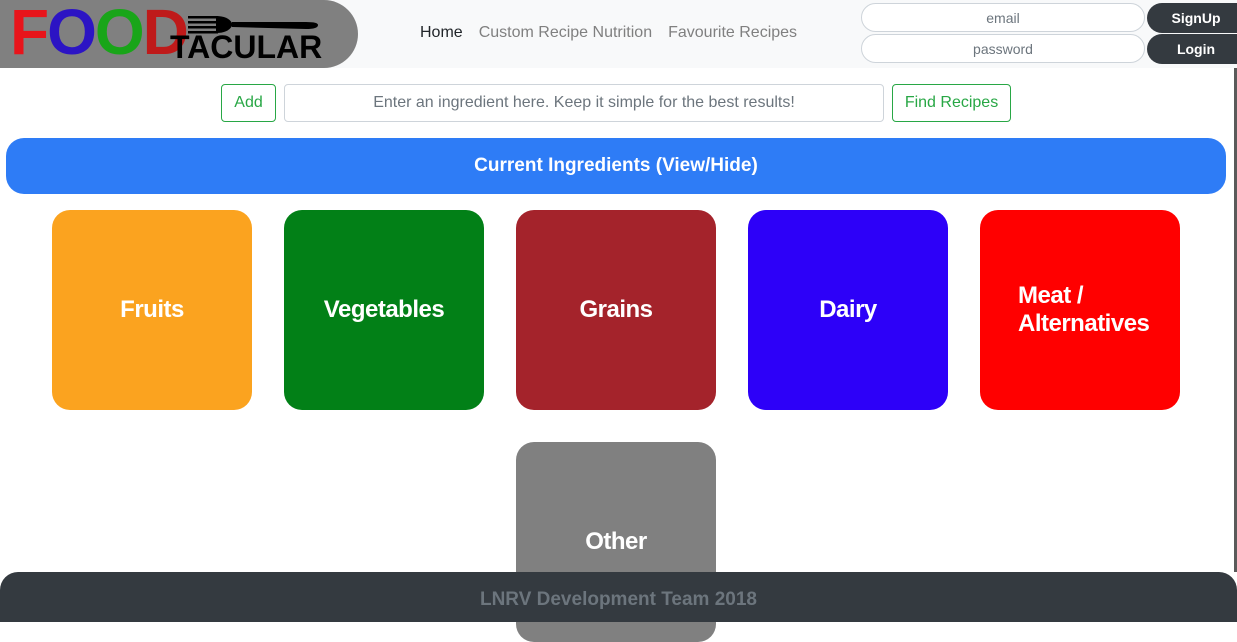 This screenshot has width=1237, height=642. What do you see at coordinates (1084, 309) in the screenshot?
I see `category-label: Meat / Alternatives` at bounding box center [1084, 309].